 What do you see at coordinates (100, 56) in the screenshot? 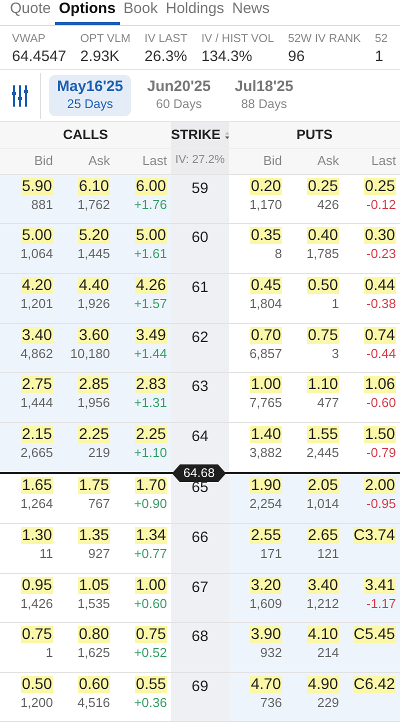
I see `stat-value: 2.93K` at bounding box center [100, 56].